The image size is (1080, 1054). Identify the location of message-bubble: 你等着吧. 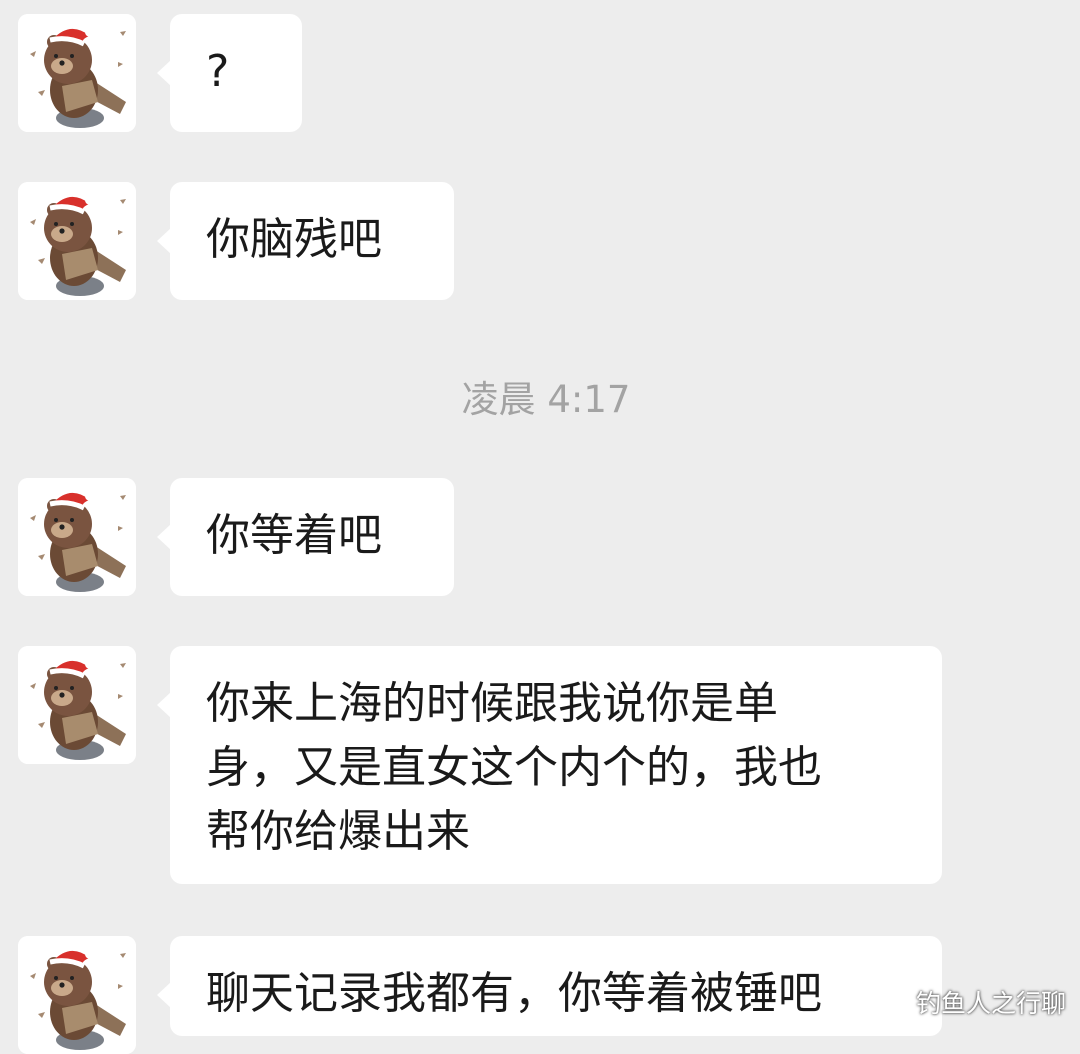
(305, 537).